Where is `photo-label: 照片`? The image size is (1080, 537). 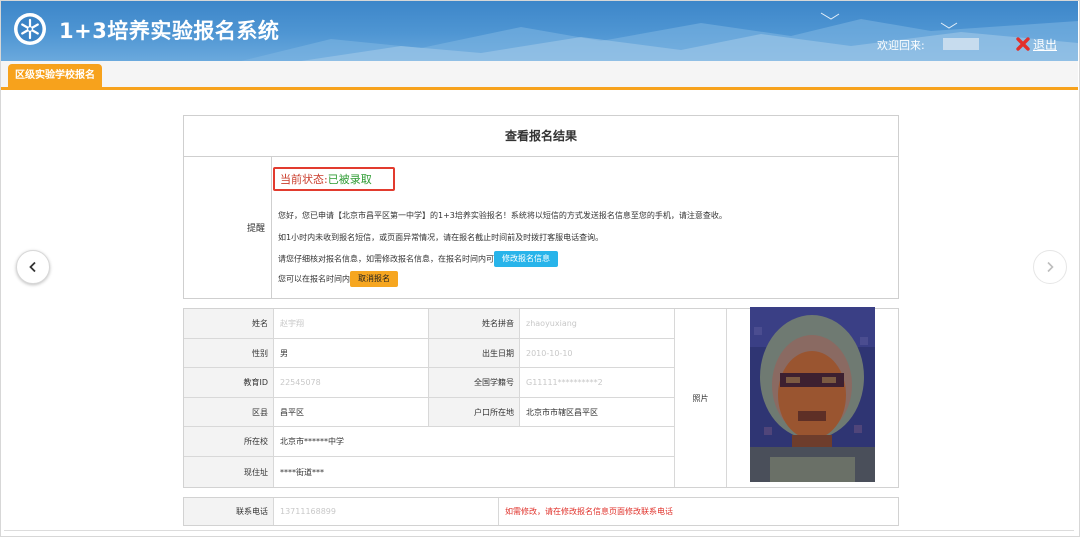 photo-label: 照片 is located at coordinates (701, 398).